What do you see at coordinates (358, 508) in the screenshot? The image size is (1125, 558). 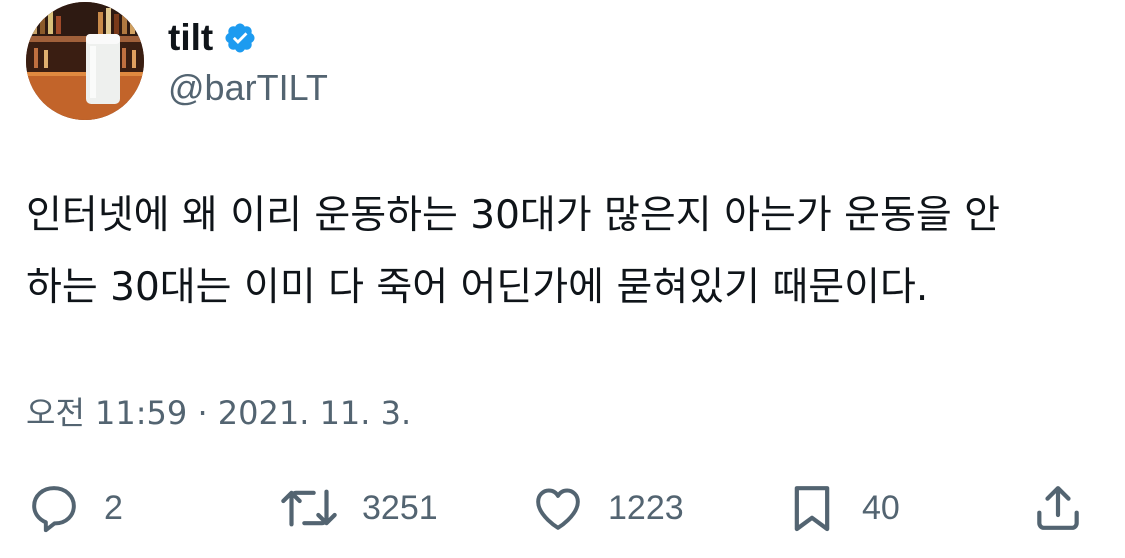 I see `retweet-button: 3251` at bounding box center [358, 508].